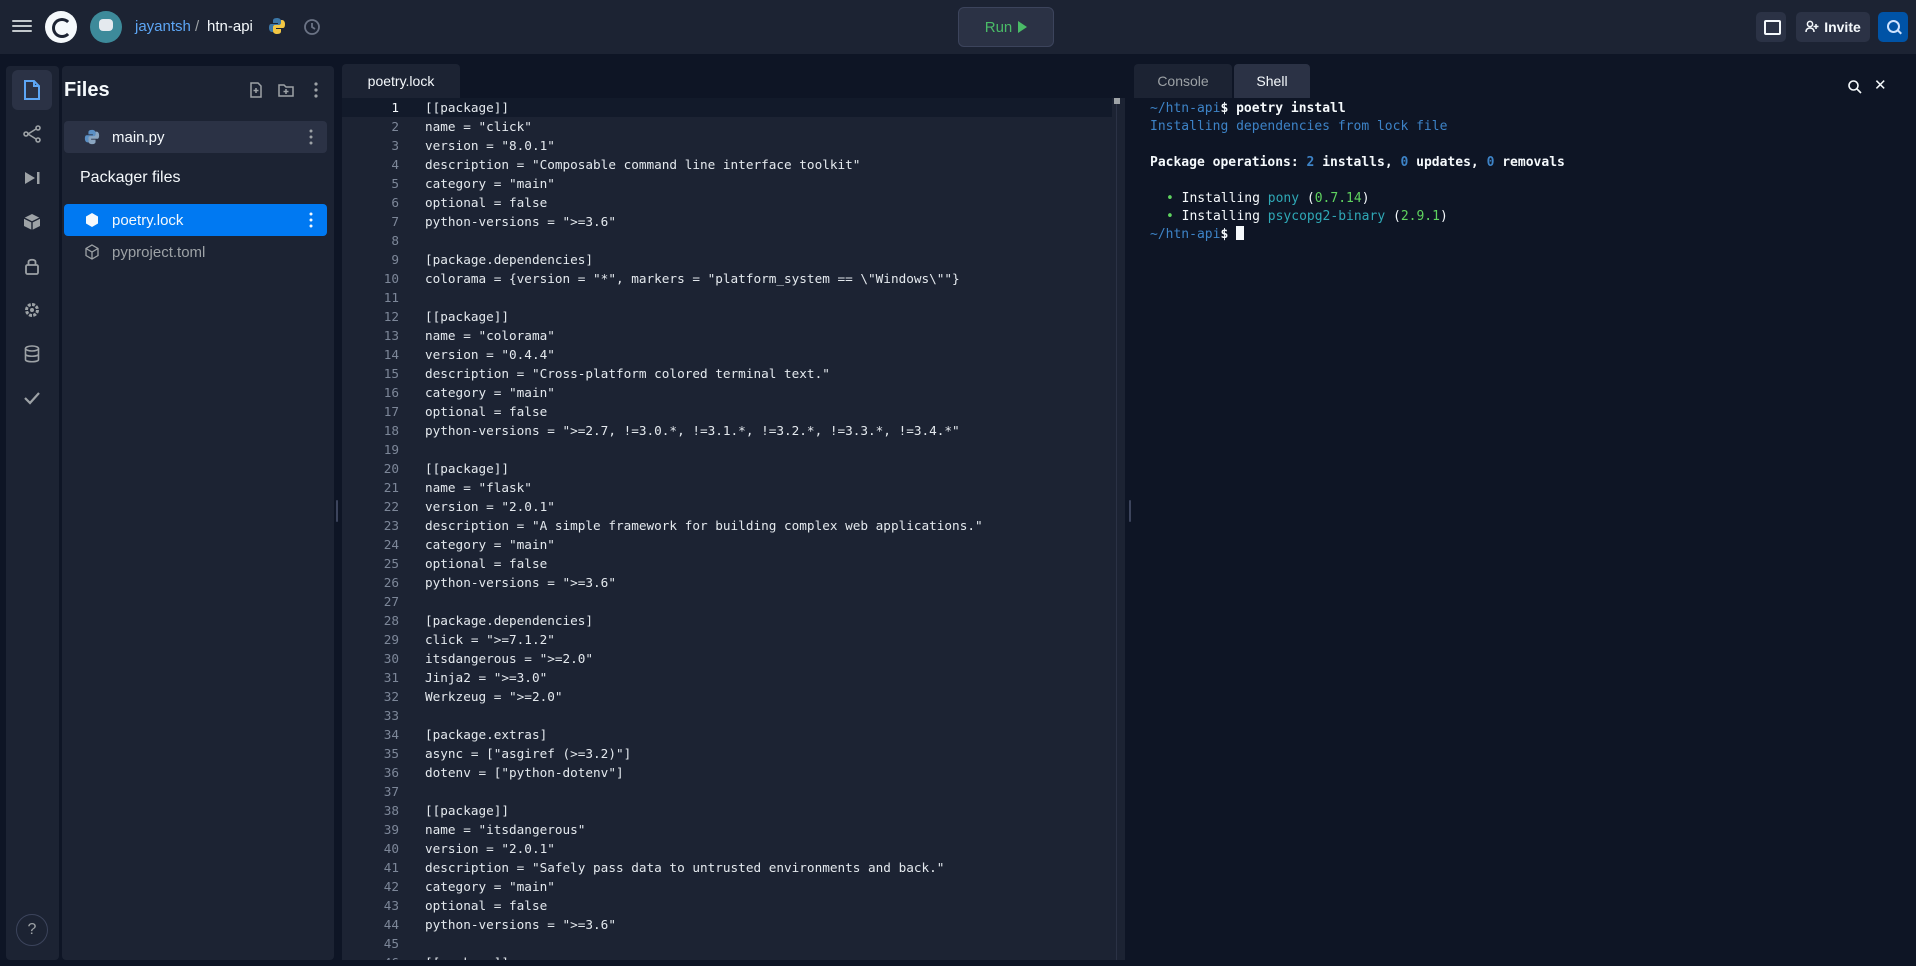  What do you see at coordinates (312, 27) in the screenshot?
I see `history-icon` at bounding box center [312, 27].